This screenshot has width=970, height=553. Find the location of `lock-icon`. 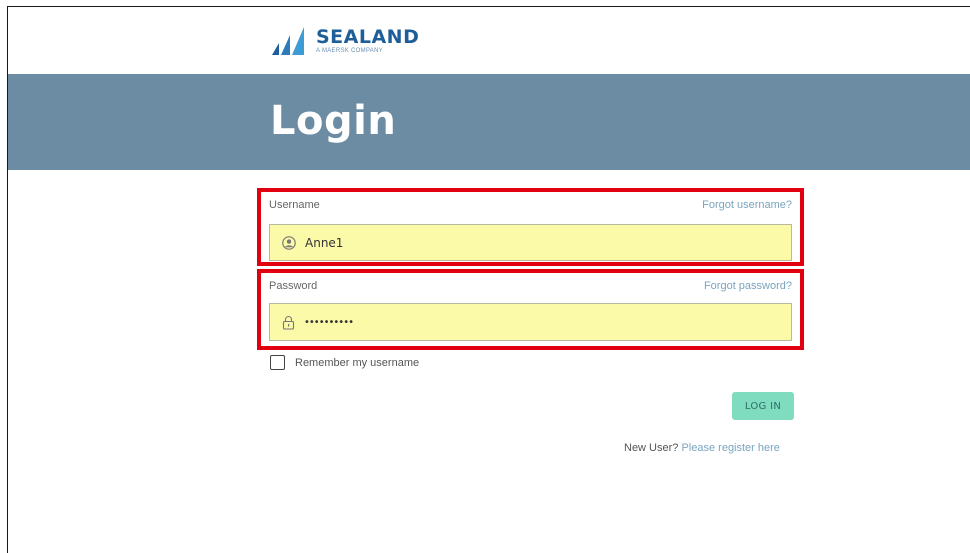

lock-icon is located at coordinates (288, 322).